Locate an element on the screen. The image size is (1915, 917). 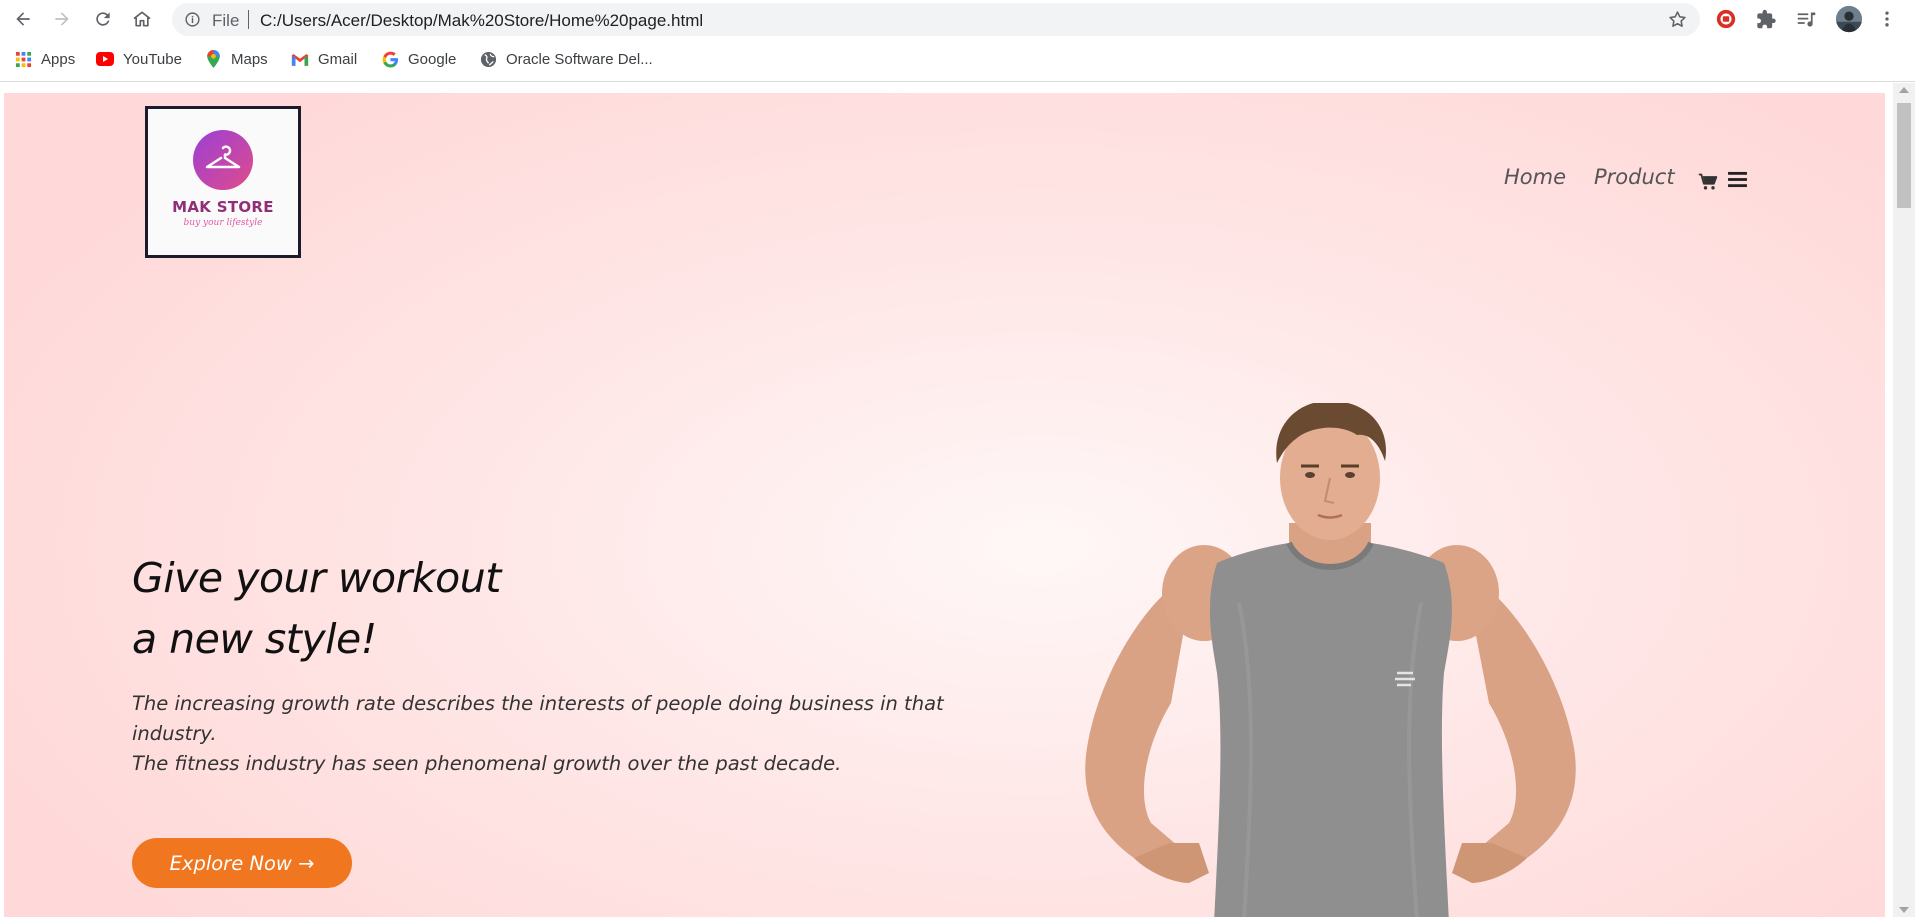
hanger-logo-mark is located at coordinates (223, 160).